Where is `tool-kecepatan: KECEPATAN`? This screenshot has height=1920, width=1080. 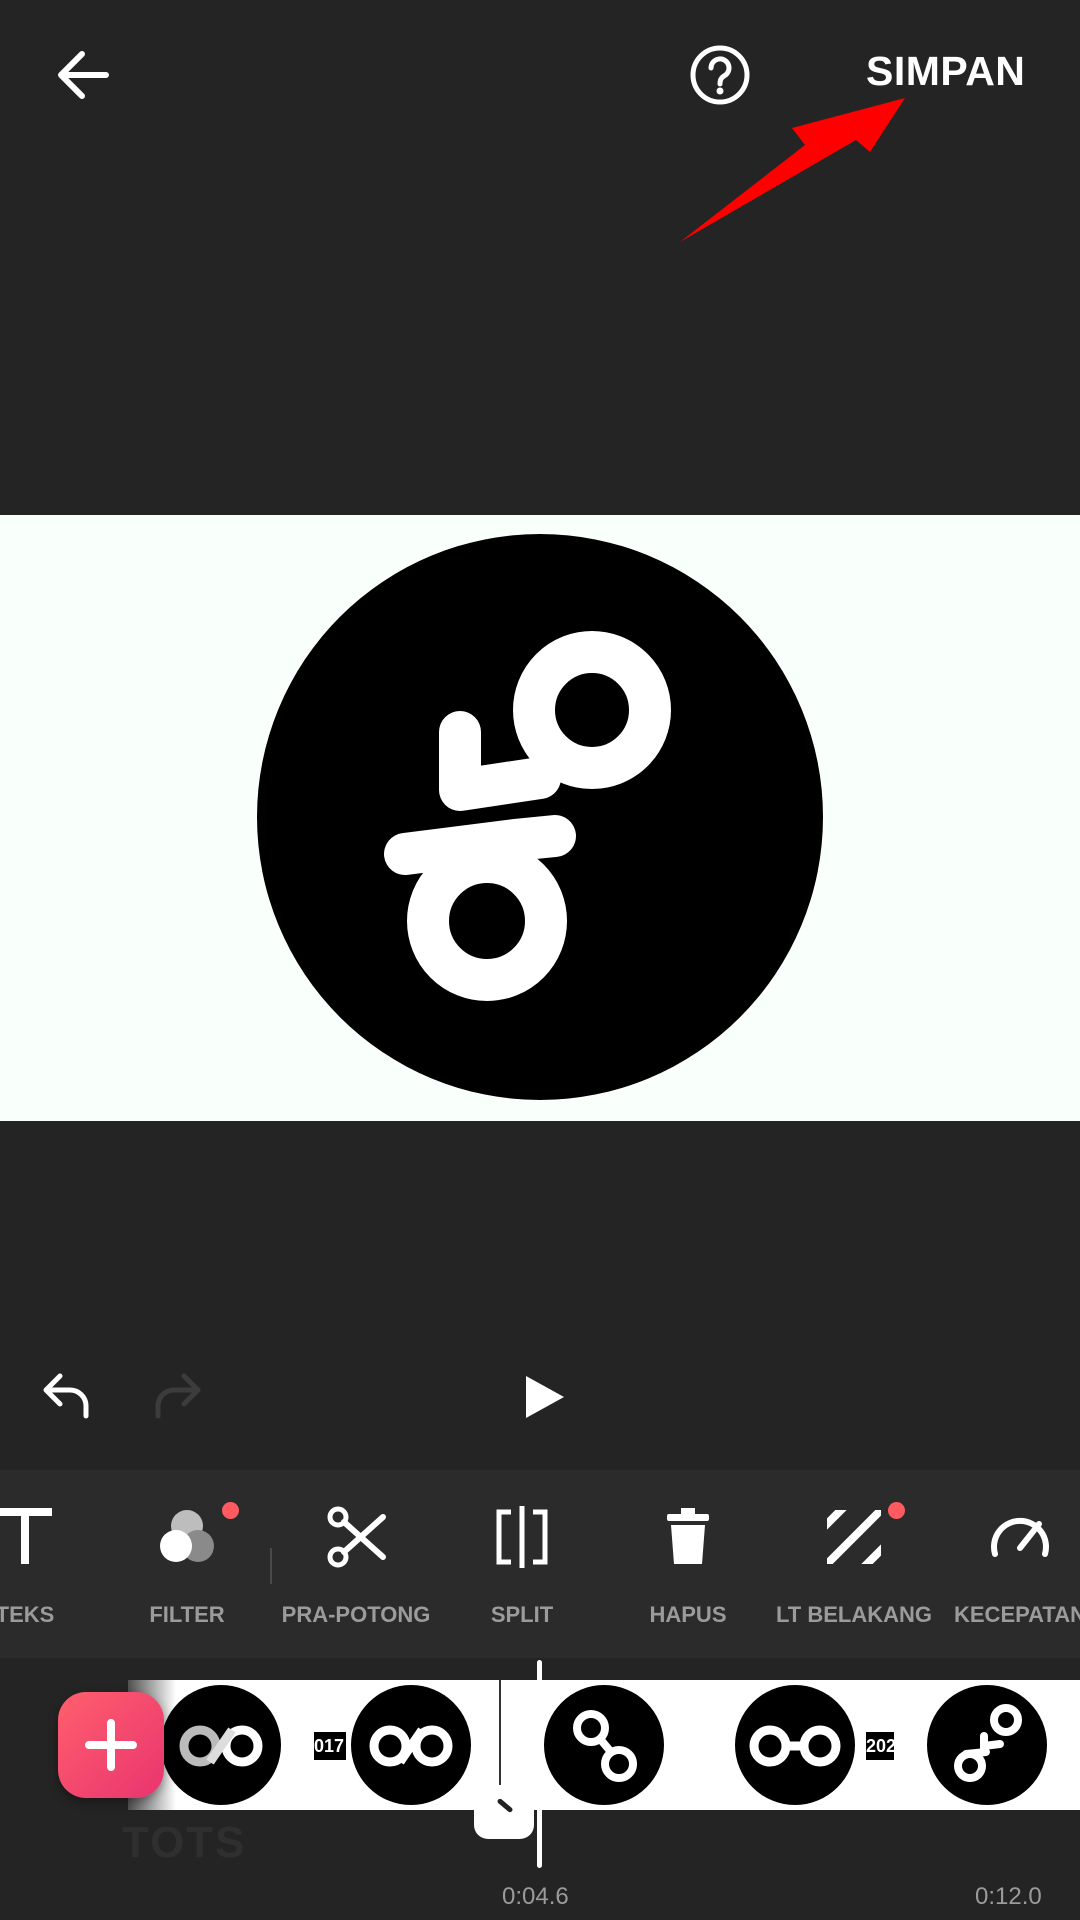 tool-kecepatan: KECEPATAN is located at coordinates (1007, 1564).